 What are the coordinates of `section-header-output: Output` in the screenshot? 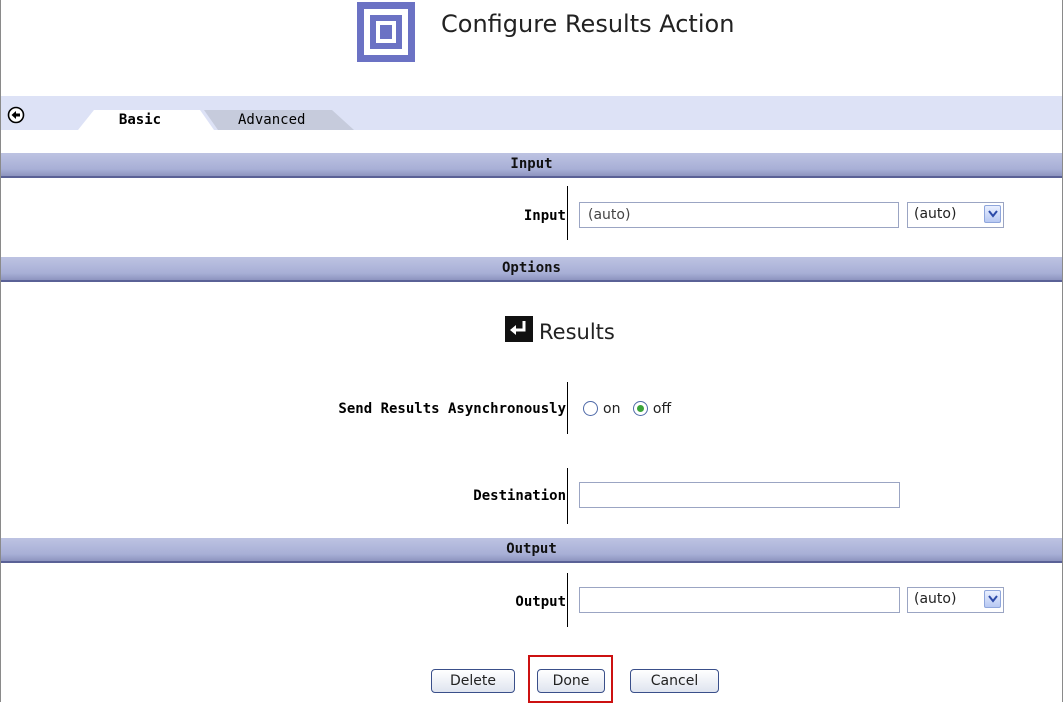 It's located at (531, 550).